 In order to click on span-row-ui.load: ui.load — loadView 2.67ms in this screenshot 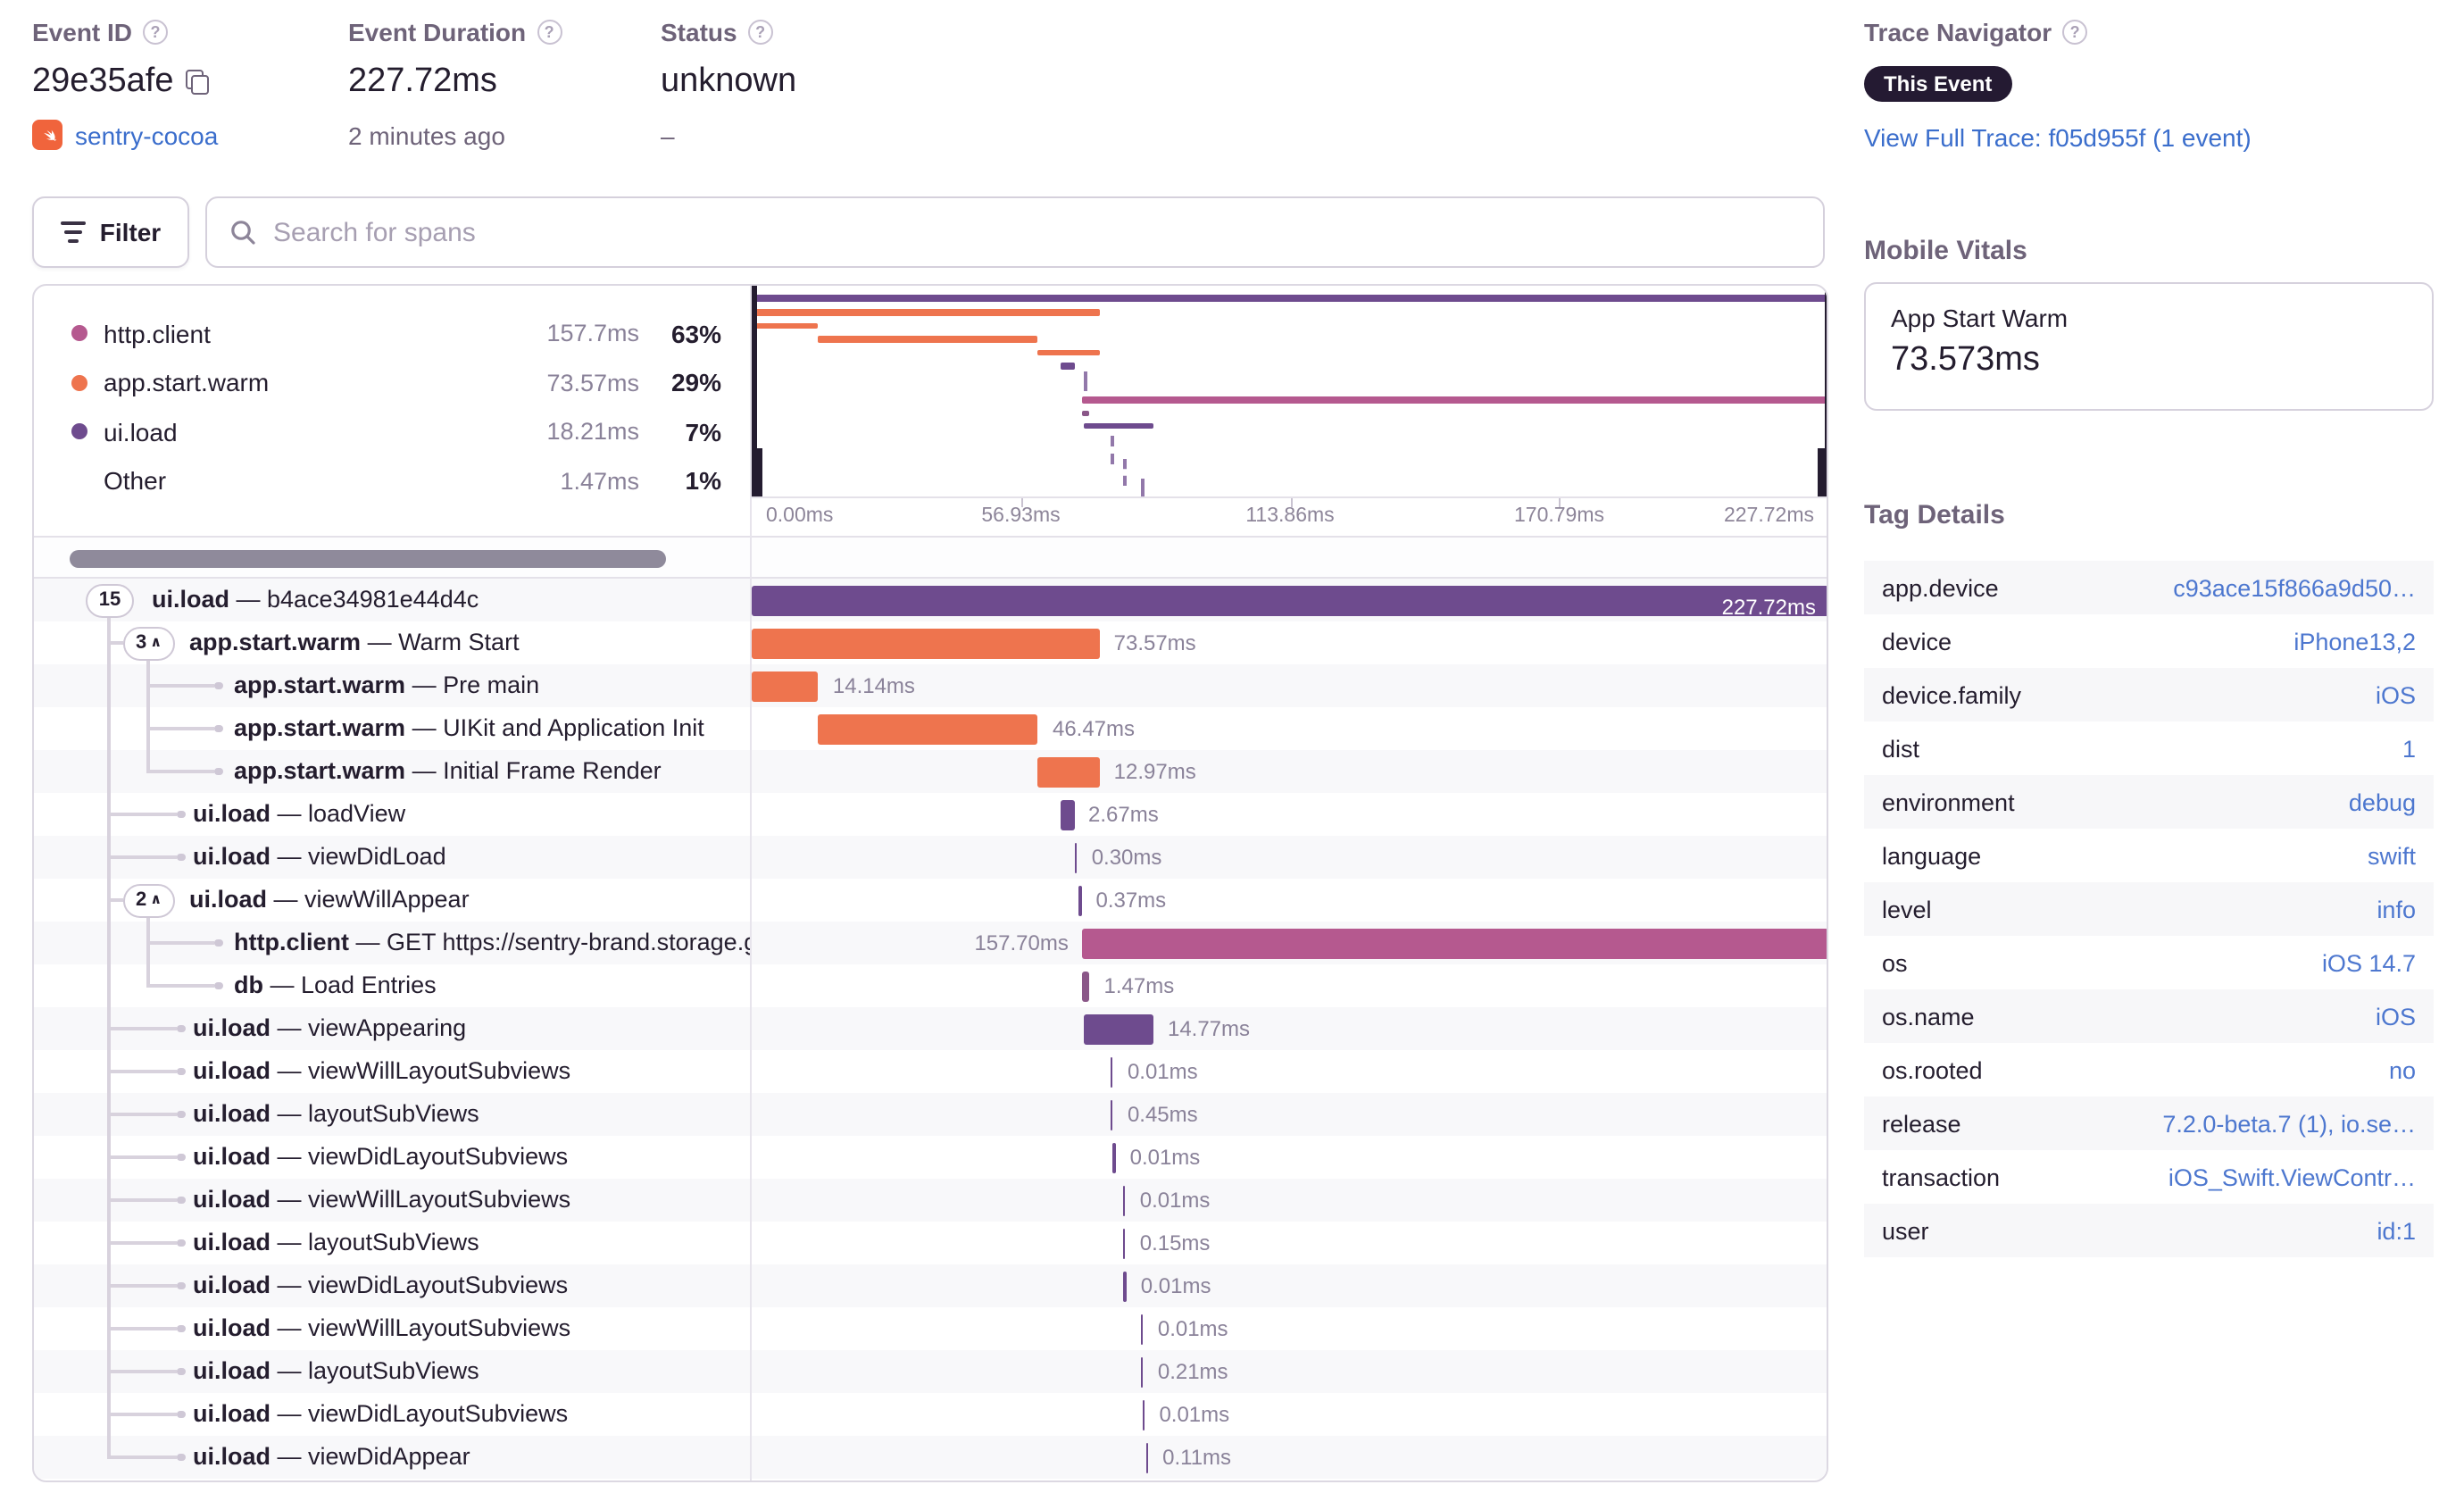, I will do `click(930, 814)`.